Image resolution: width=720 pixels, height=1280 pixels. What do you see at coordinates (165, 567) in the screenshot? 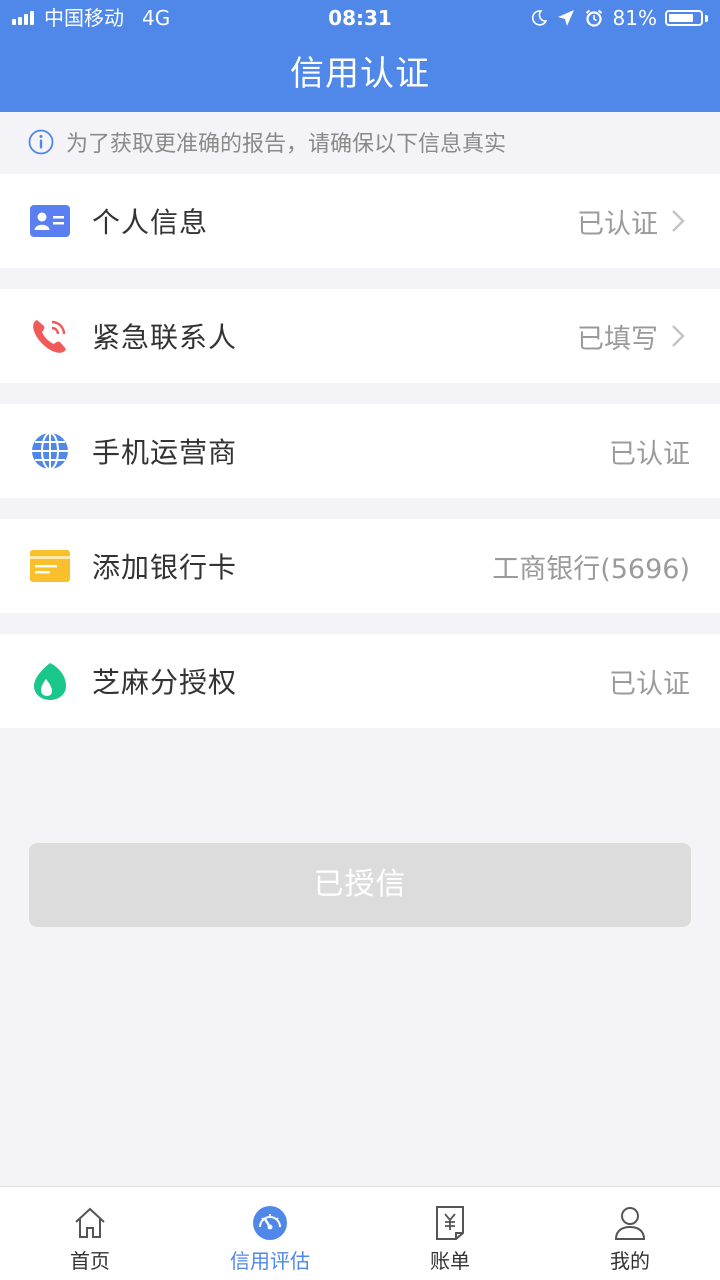
I see `row-label: 添加银行卡` at bounding box center [165, 567].